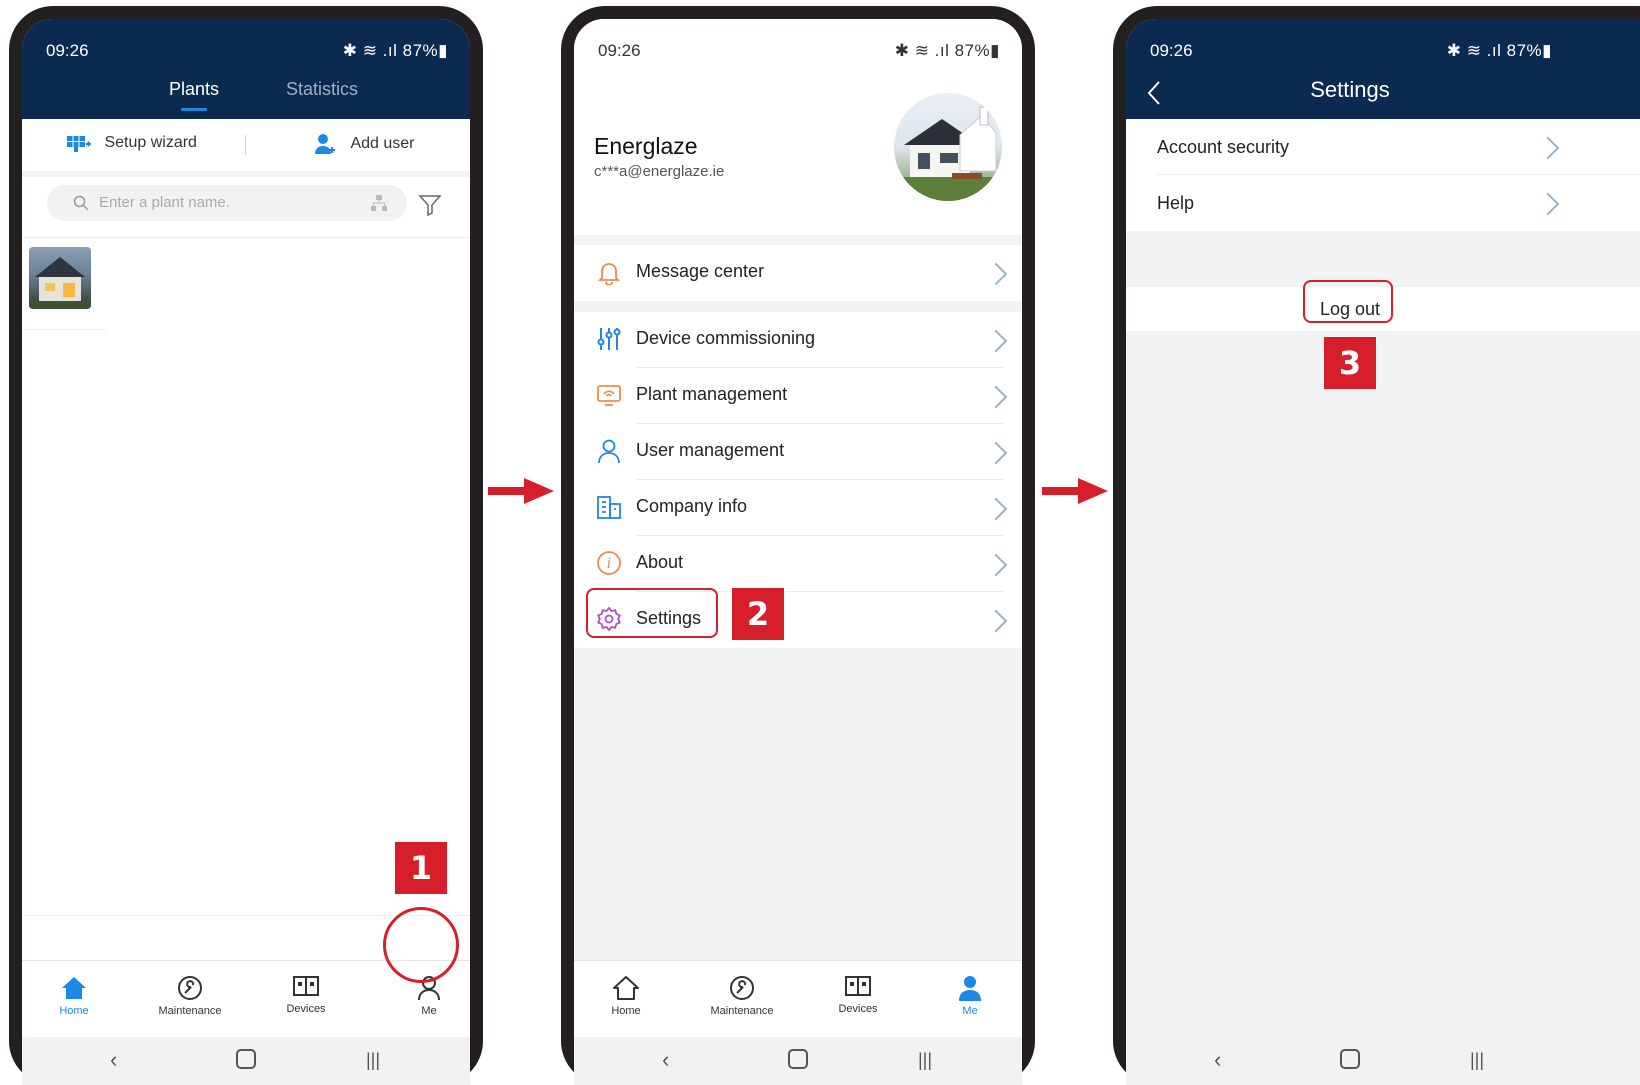  I want to click on settings-header: Settings, so click(1383, 98).